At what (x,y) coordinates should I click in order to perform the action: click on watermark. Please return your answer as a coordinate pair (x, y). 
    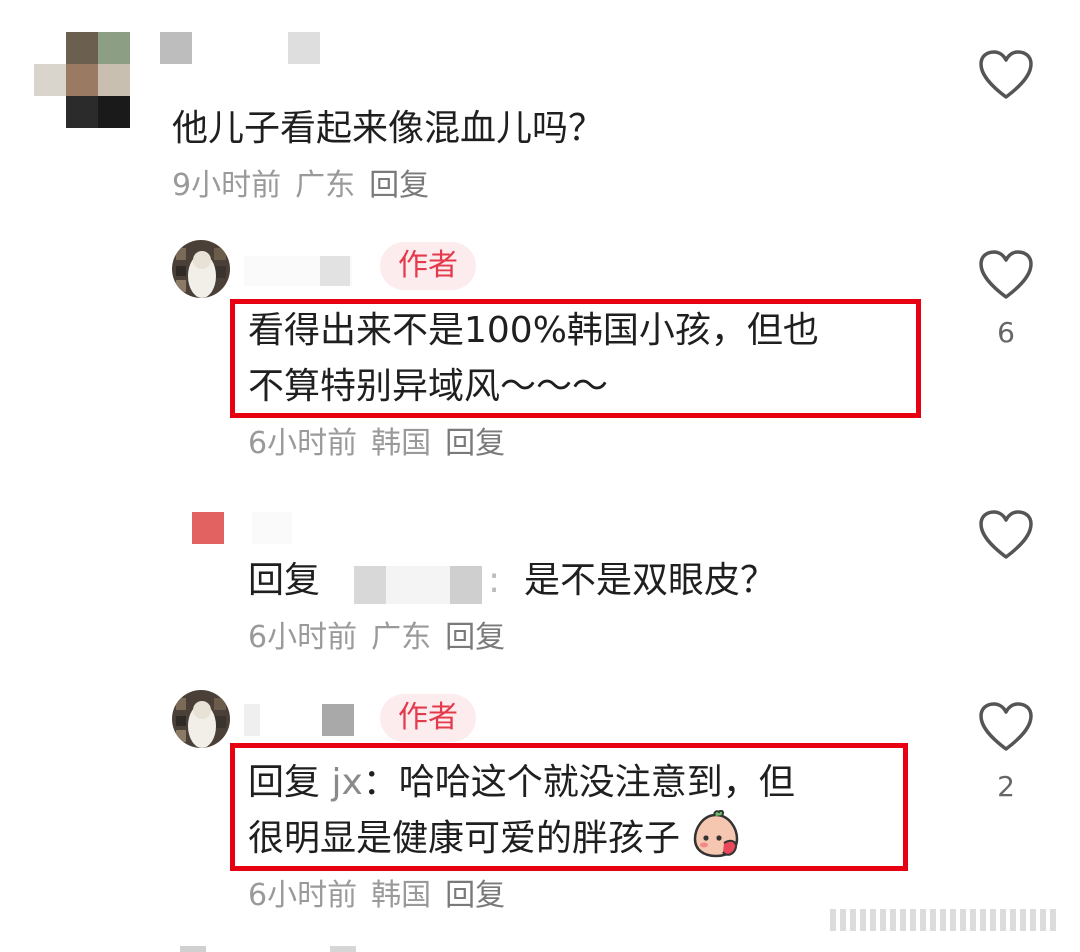
    Looking at the image, I should click on (950, 920).